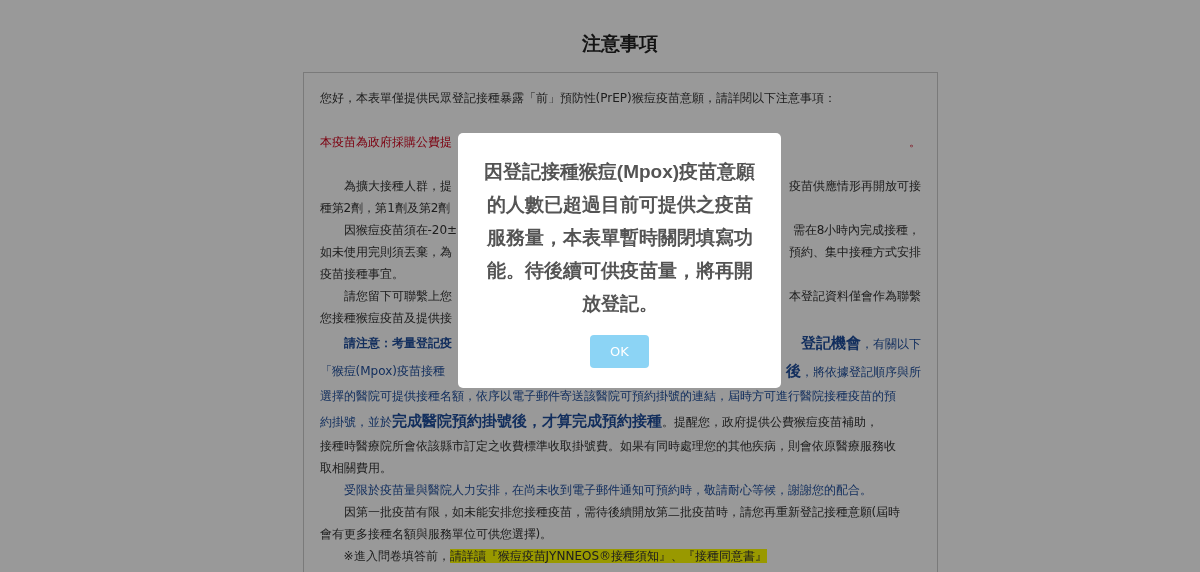  What do you see at coordinates (385, 142) in the screenshot?
I see `notice-text: 本疫苗為政府採購公費提` at bounding box center [385, 142].